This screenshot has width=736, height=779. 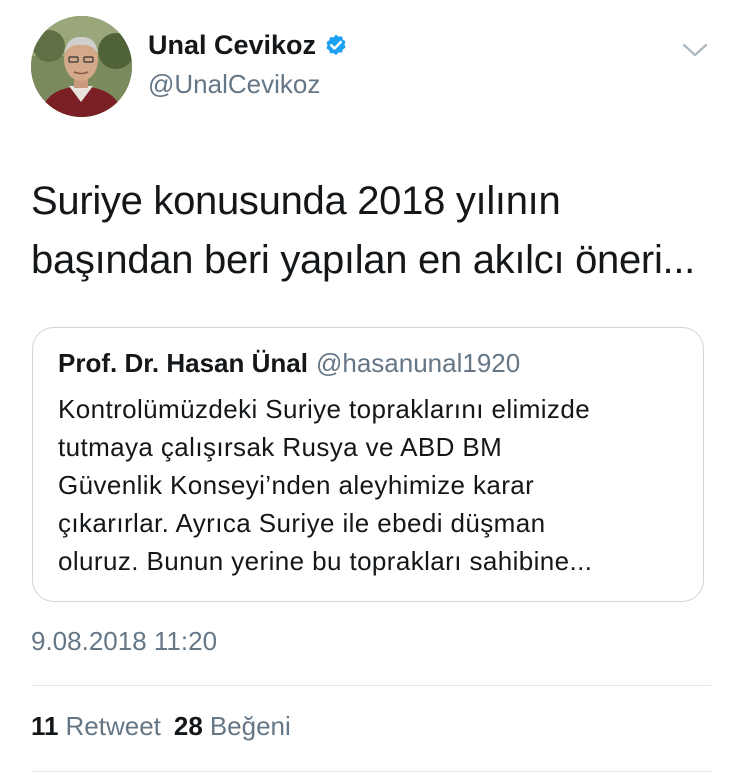 I want to click on avatar, so click(x=81, y=66).